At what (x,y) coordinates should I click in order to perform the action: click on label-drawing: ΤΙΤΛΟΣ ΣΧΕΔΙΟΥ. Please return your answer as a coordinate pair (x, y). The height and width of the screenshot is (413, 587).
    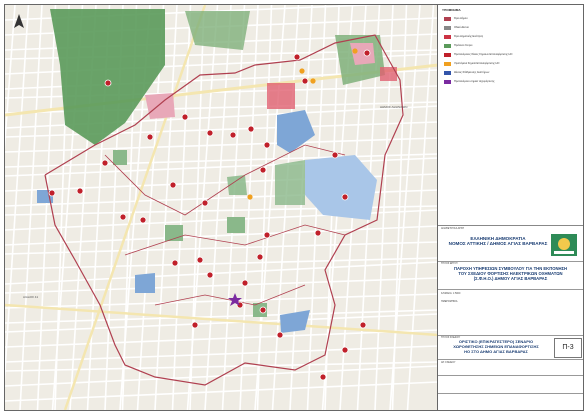
    Looking at the image, I should click on (451, 337).